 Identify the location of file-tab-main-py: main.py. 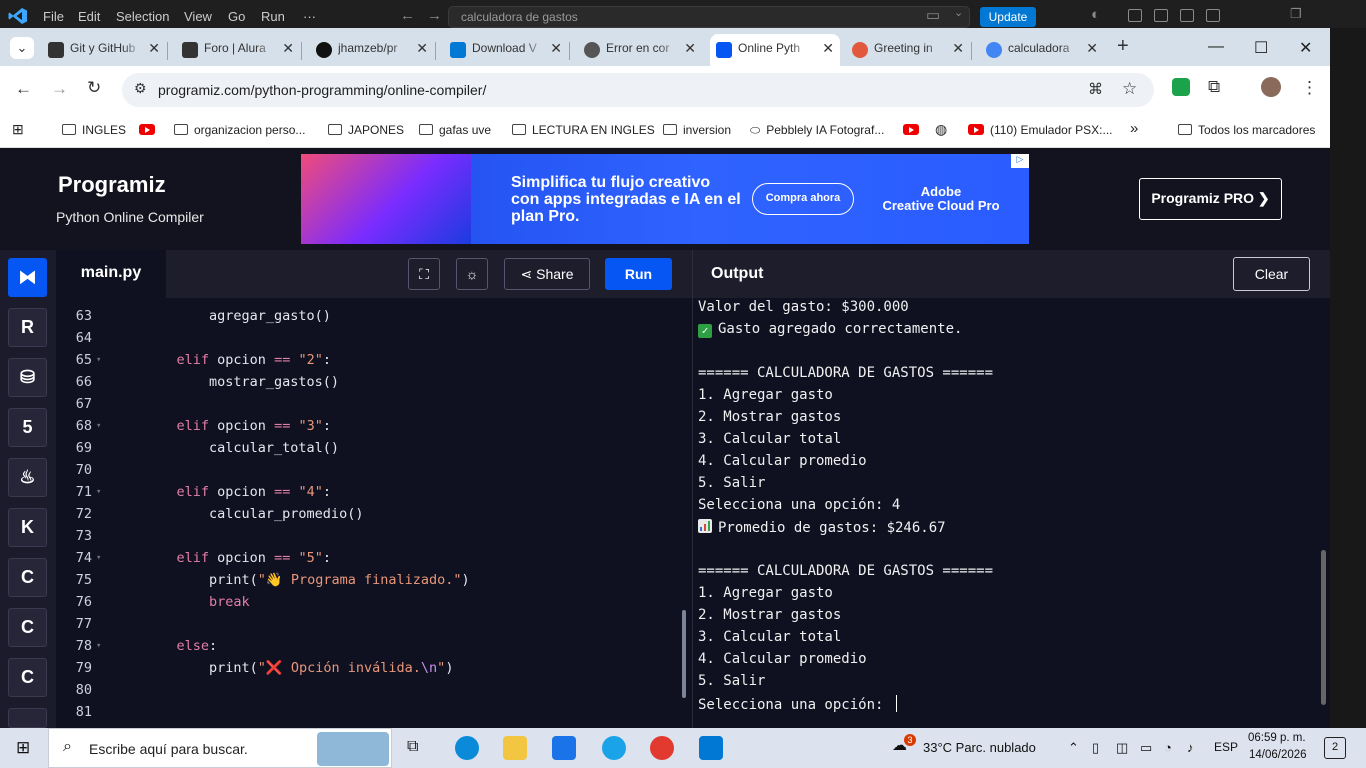
(111, 274).